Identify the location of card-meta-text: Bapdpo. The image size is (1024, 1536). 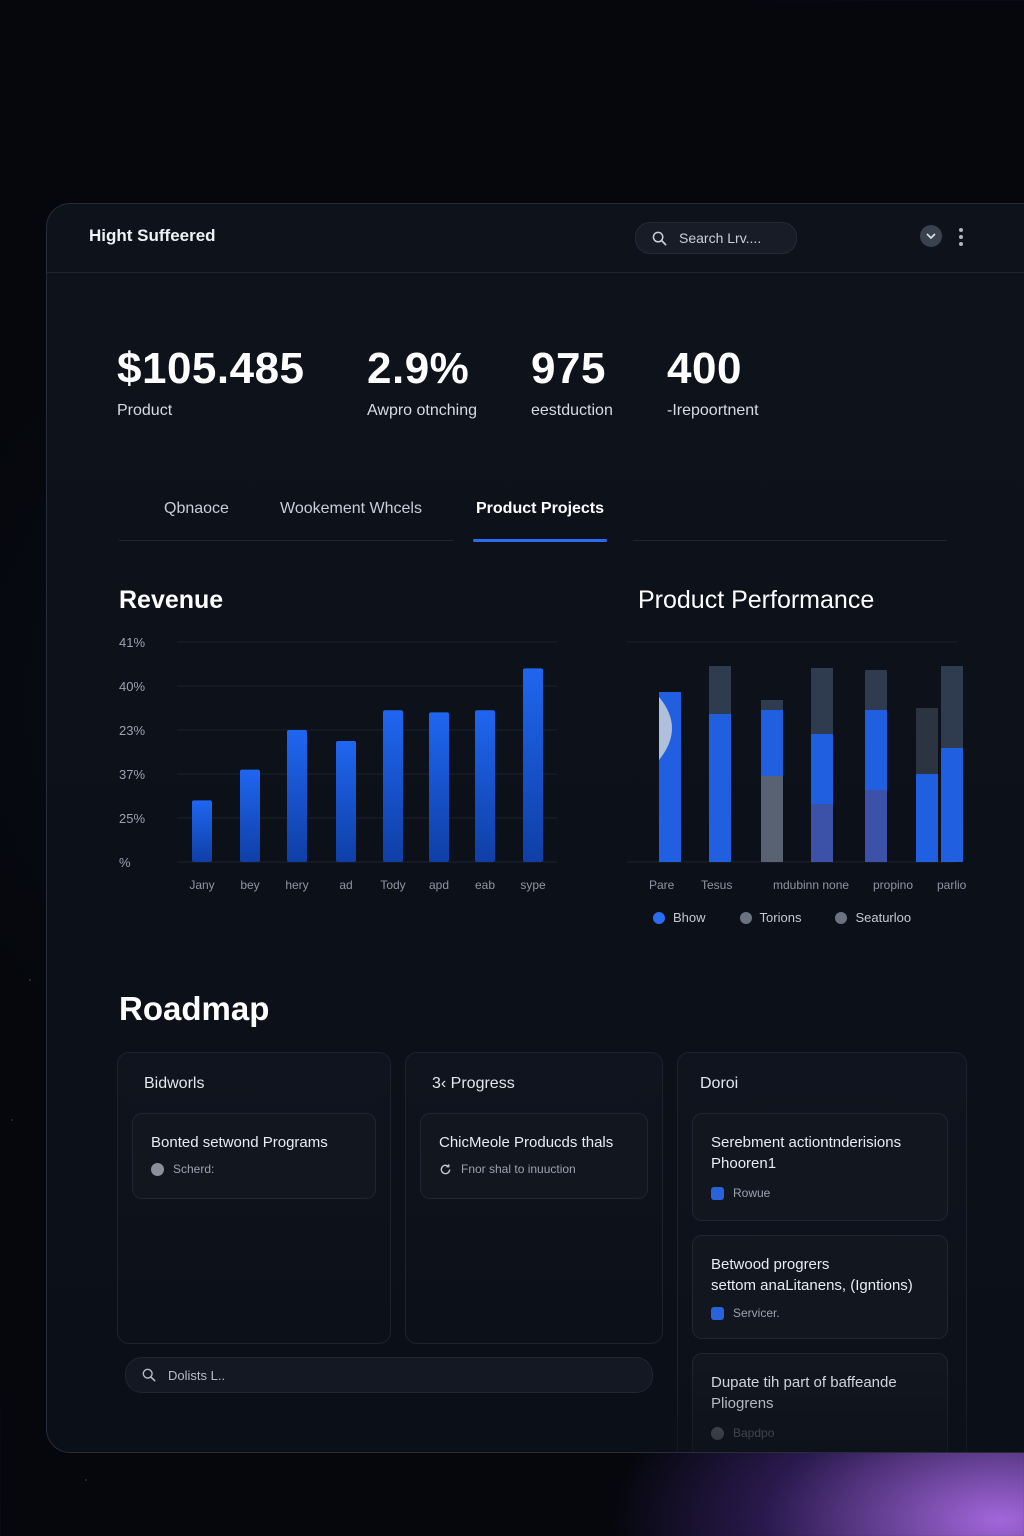
(754, 1433).